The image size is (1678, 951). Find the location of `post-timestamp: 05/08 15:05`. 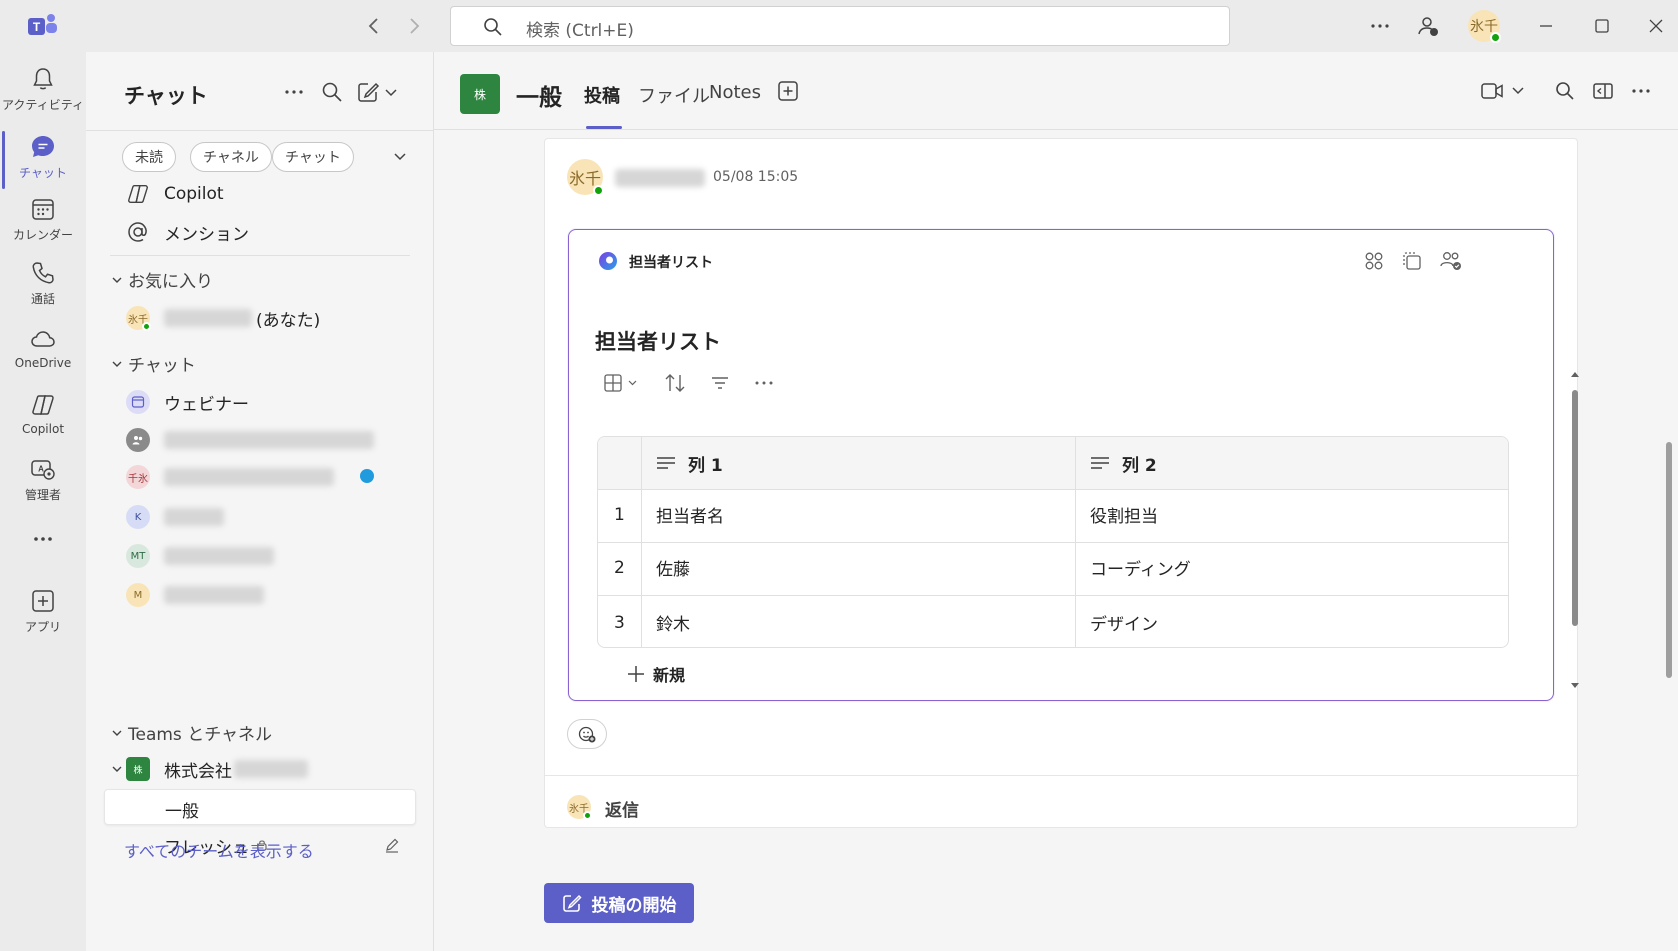

post-timestamp: 05/08 15:05 is located at coordinates (756, 177).